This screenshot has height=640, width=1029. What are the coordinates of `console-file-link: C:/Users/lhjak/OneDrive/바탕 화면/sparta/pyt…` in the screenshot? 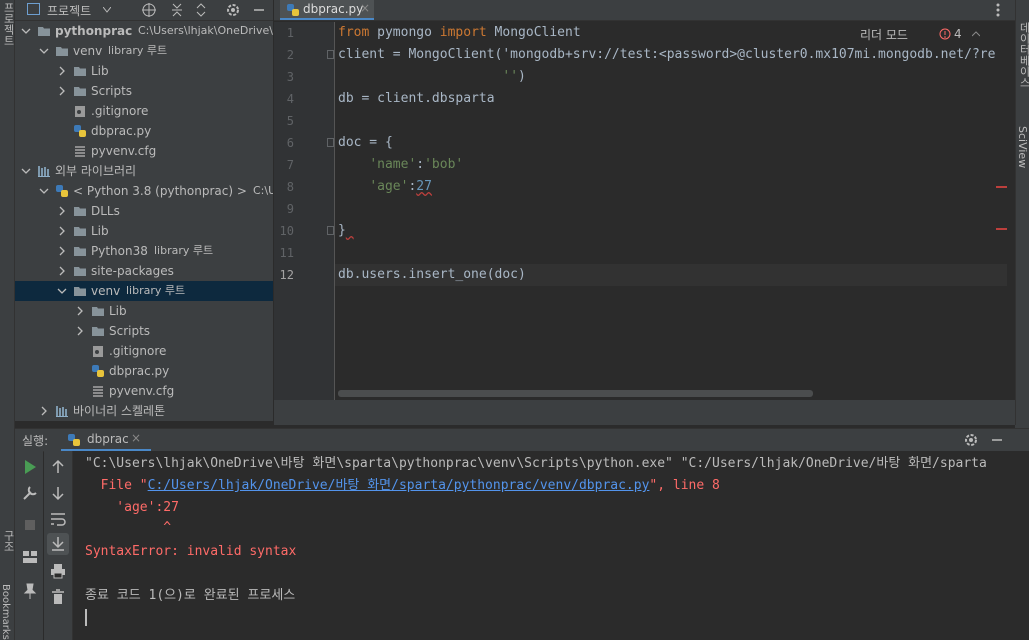 It's located at (399, 485).